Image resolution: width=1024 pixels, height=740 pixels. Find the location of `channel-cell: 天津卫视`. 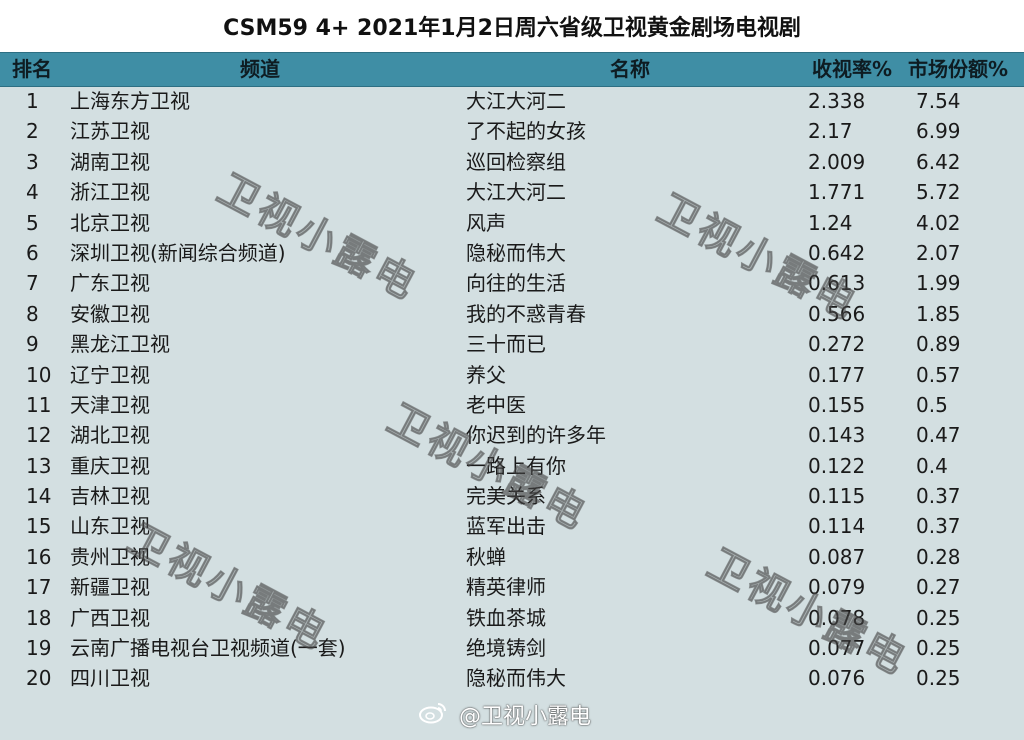

channel-cell: 天津卫视 is located at coordinates (110, 404).